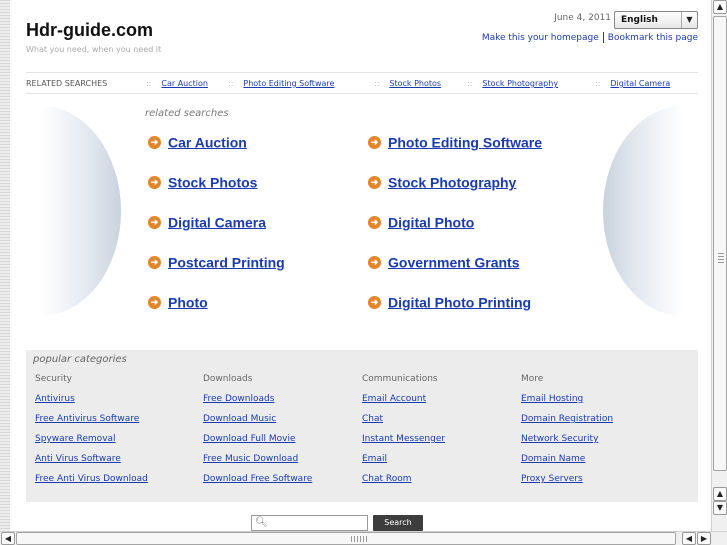  I want to click on category-link: Free Anti Virus Download, so click(91, 484).